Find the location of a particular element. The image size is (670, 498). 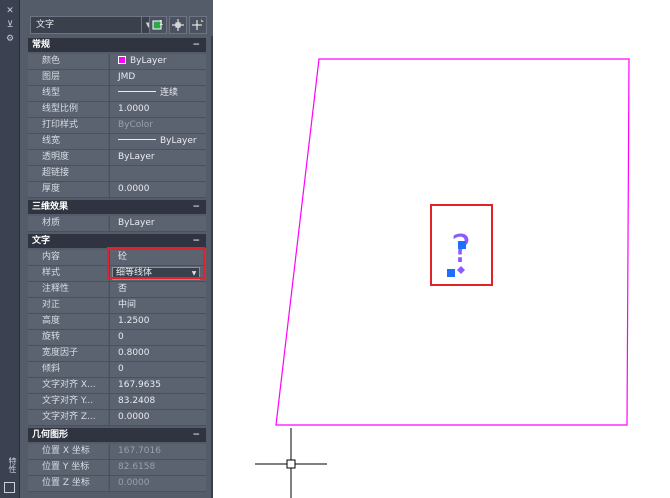

property-value: 连续 is located at coordinates (157, 93).